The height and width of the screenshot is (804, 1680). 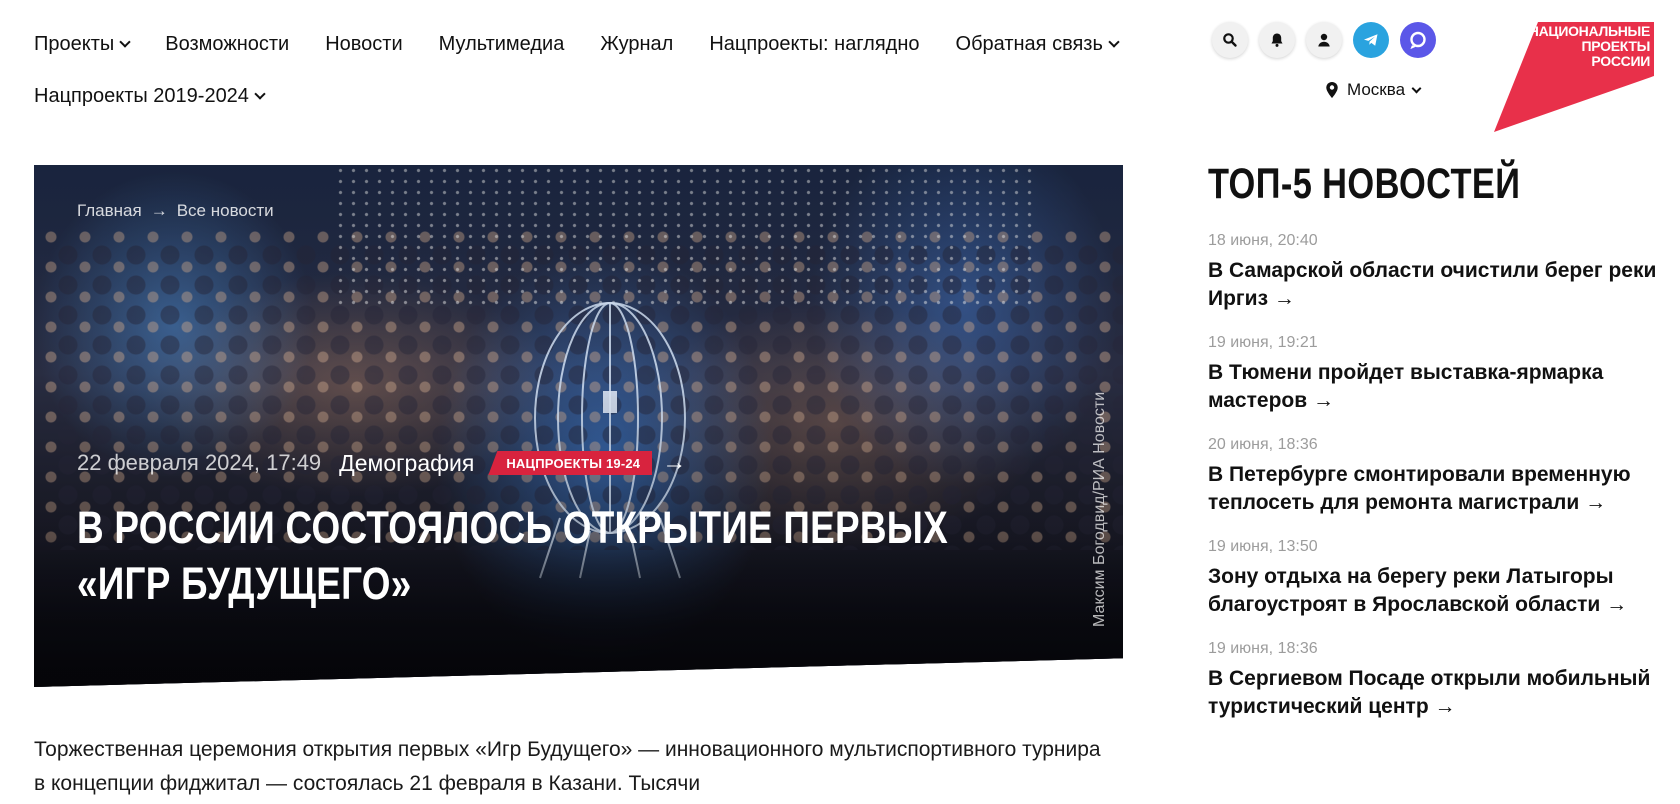 What do you see at coordinates (1099, 509) in the screenshot?
I see `photo-credit: Максим Богодвид/РИА Новости` at bounding box center [1099, 509].